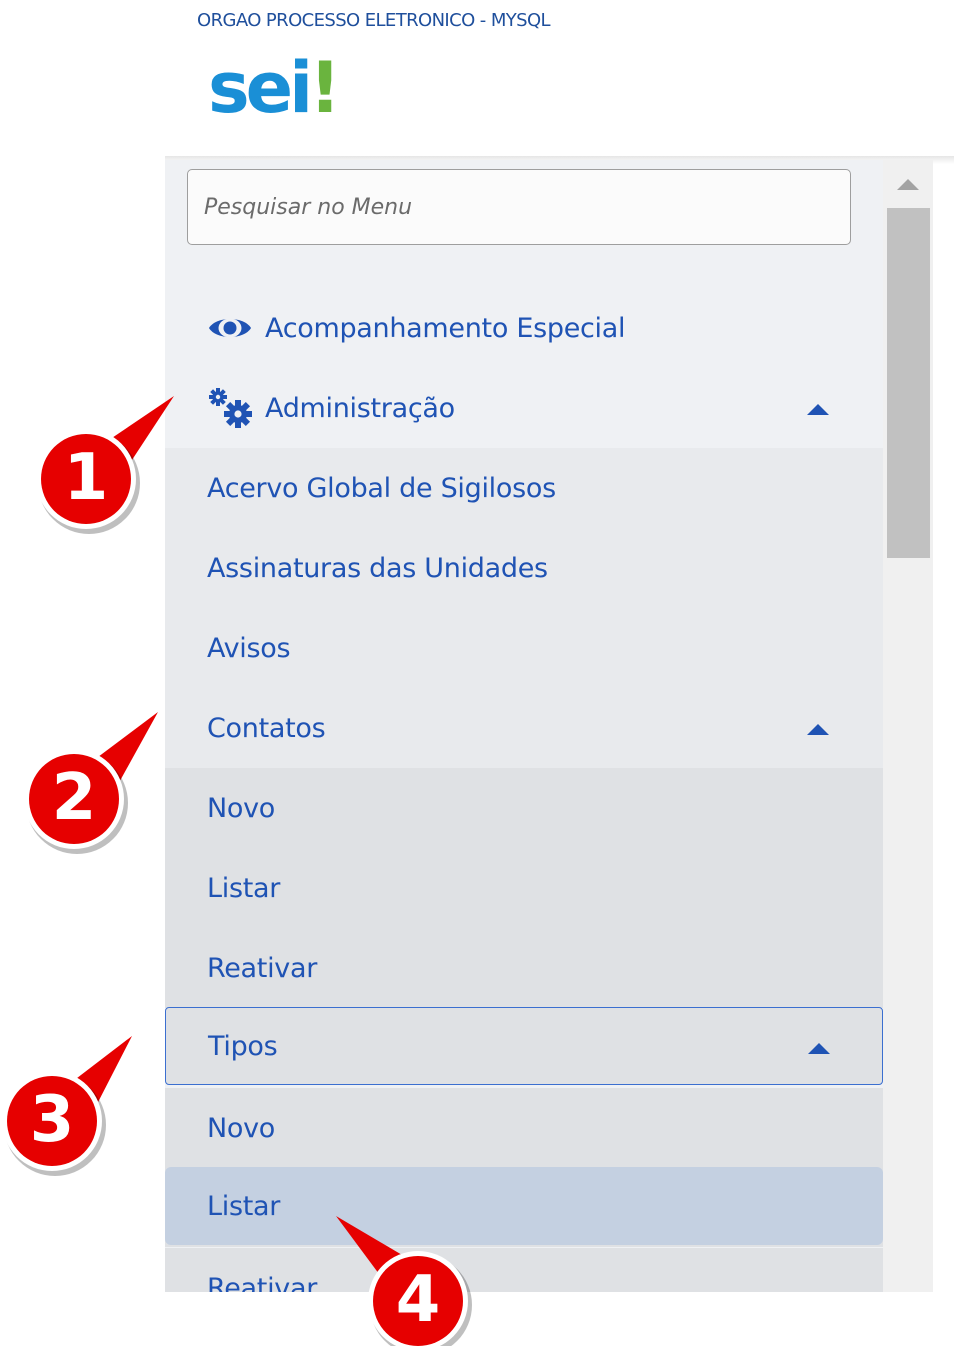  Describe the element at coordinates (52, 1120) in the screenshot. I see `callout-number: 3` at that location.